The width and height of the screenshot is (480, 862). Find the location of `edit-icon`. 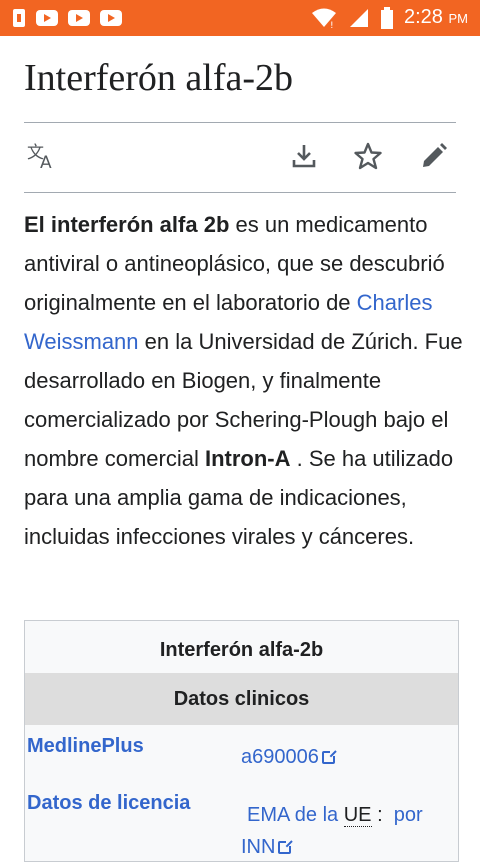

edit-icon is located at coordinates (434, 156).